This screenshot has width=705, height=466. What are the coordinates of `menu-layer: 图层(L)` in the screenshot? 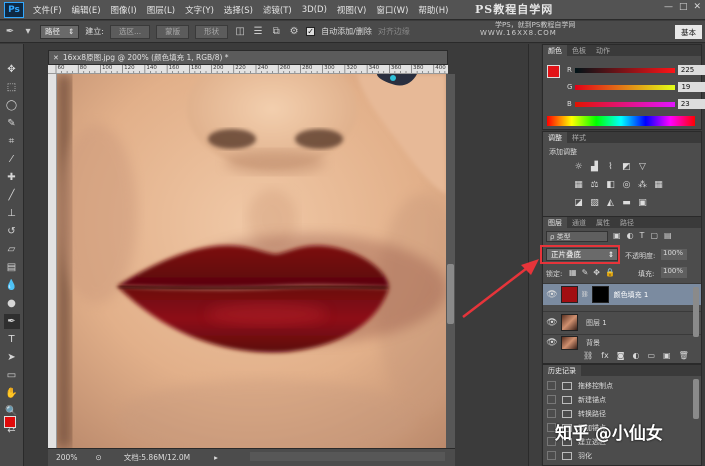 It's located at (161, 10).